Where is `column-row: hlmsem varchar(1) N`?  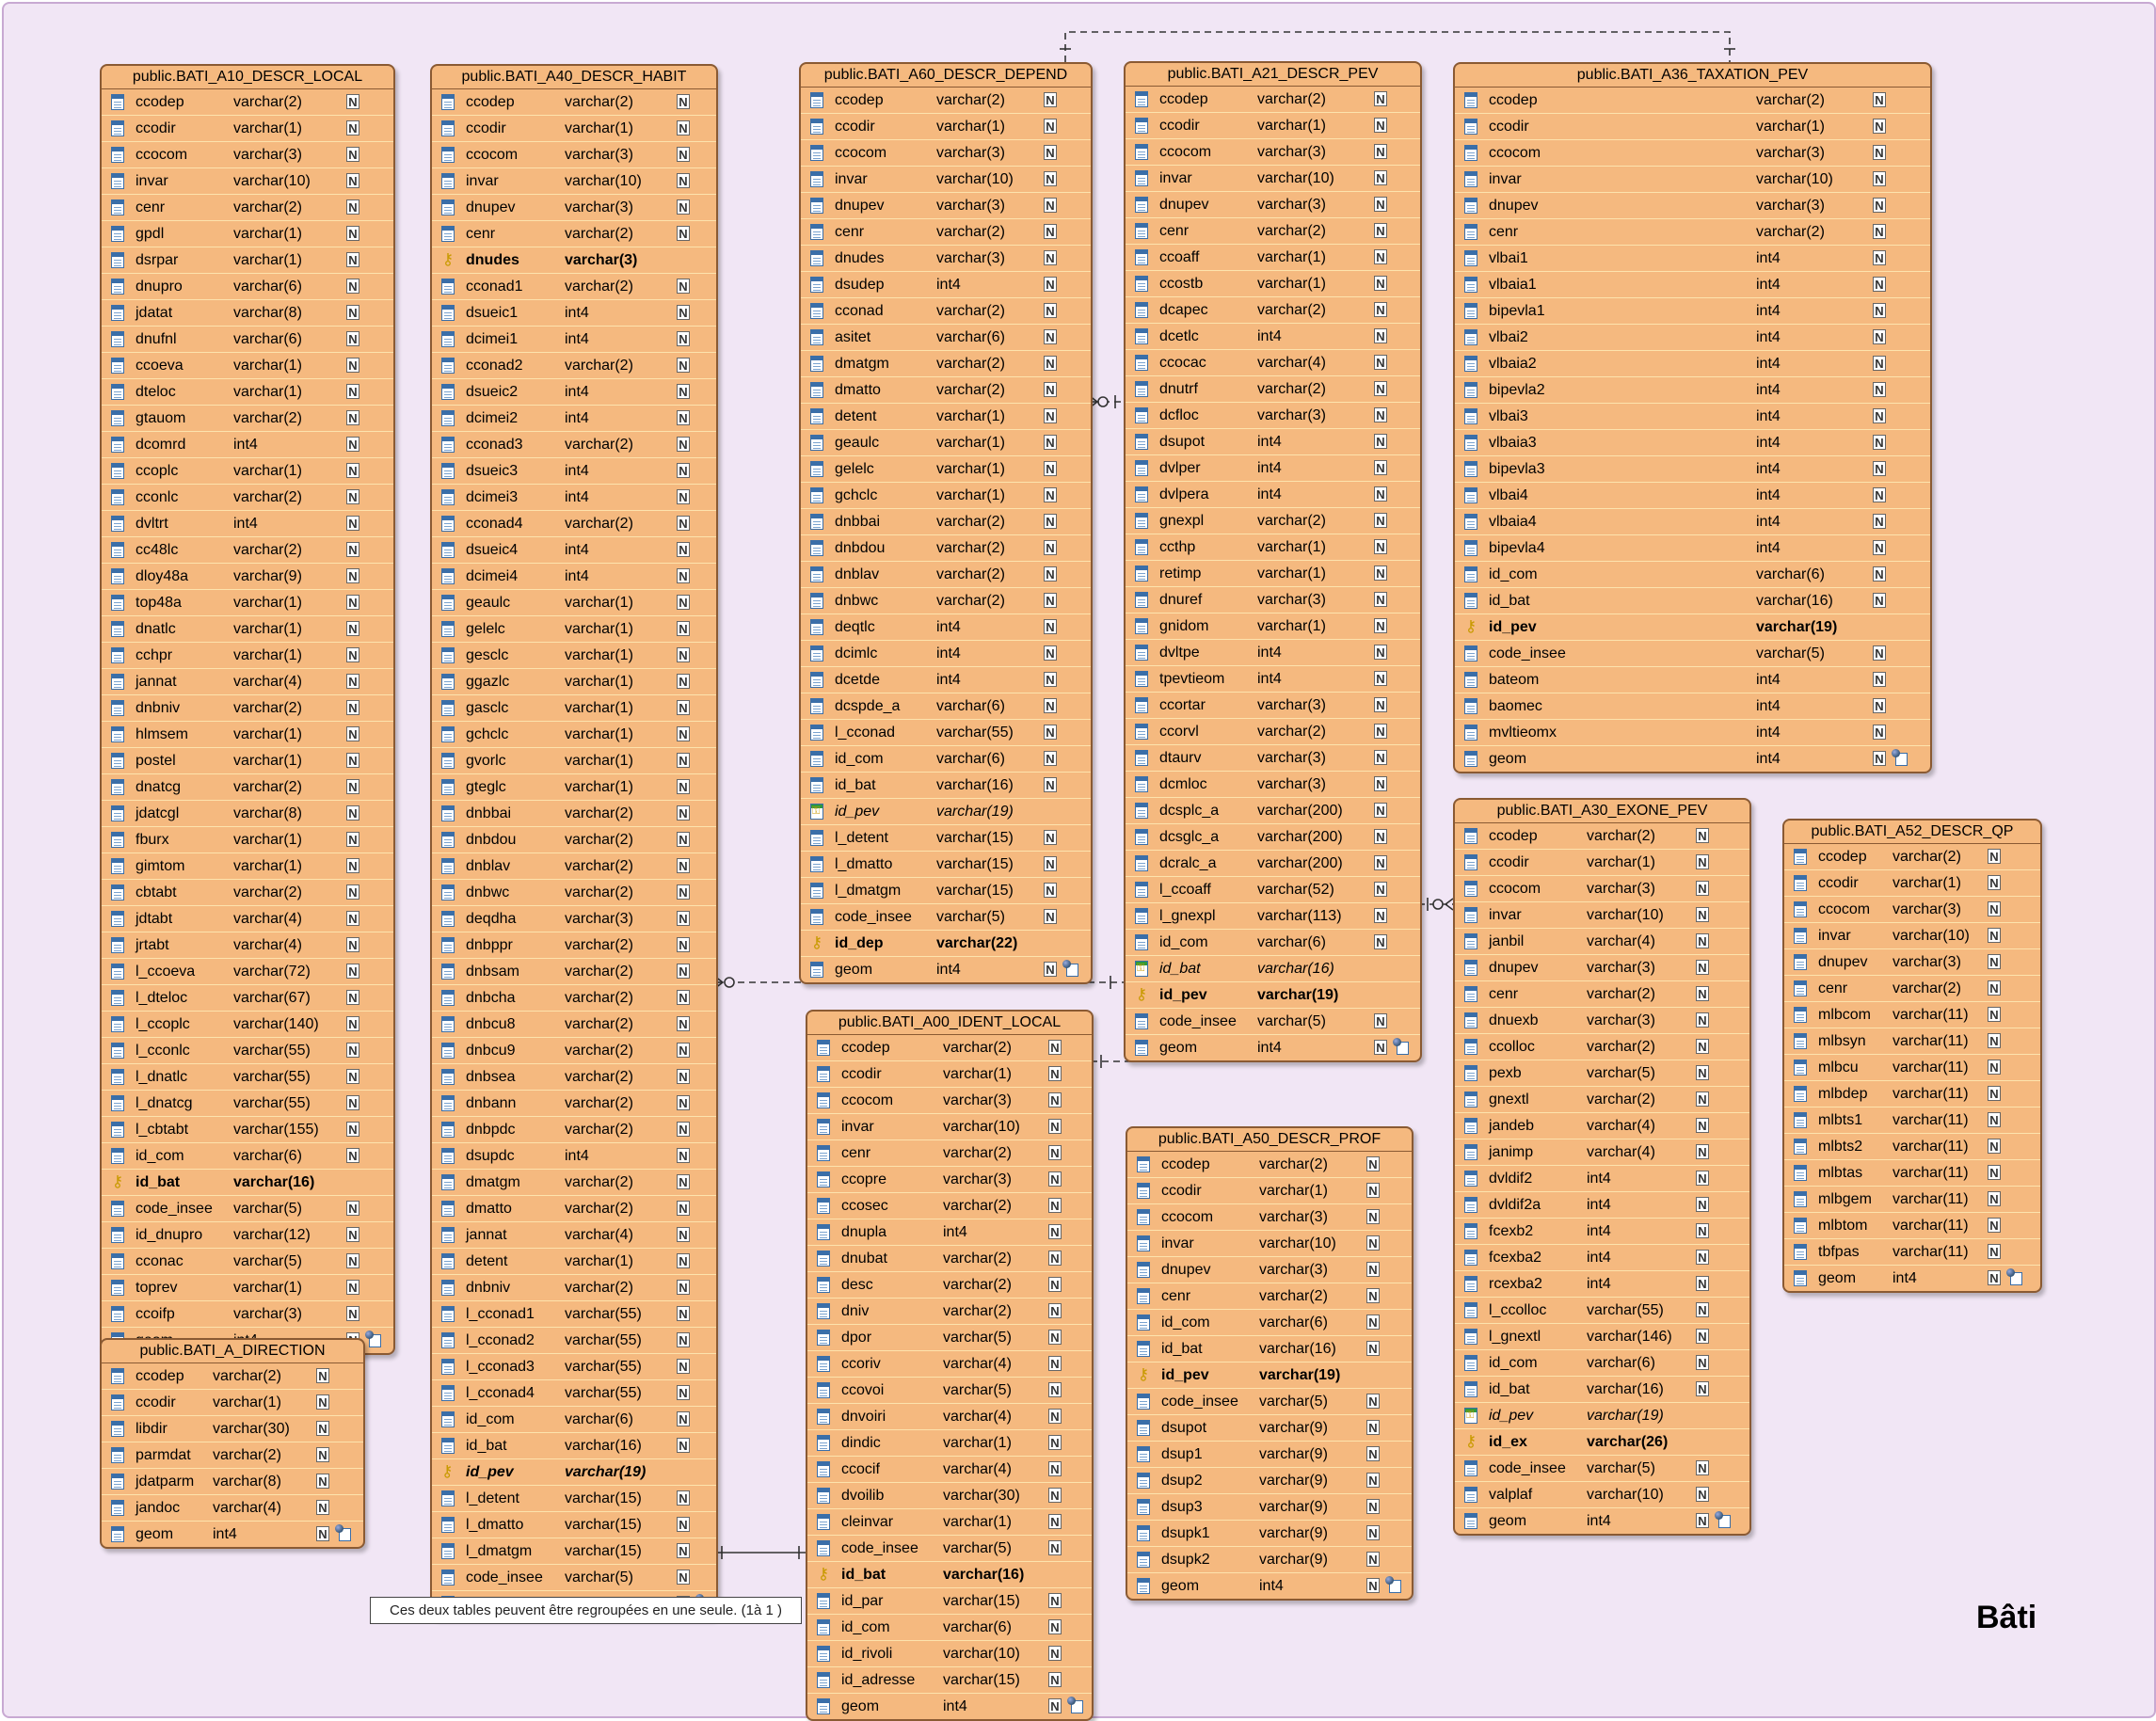 column-row: hlmsem varchar(1) N is located at coordinates (247, 735).